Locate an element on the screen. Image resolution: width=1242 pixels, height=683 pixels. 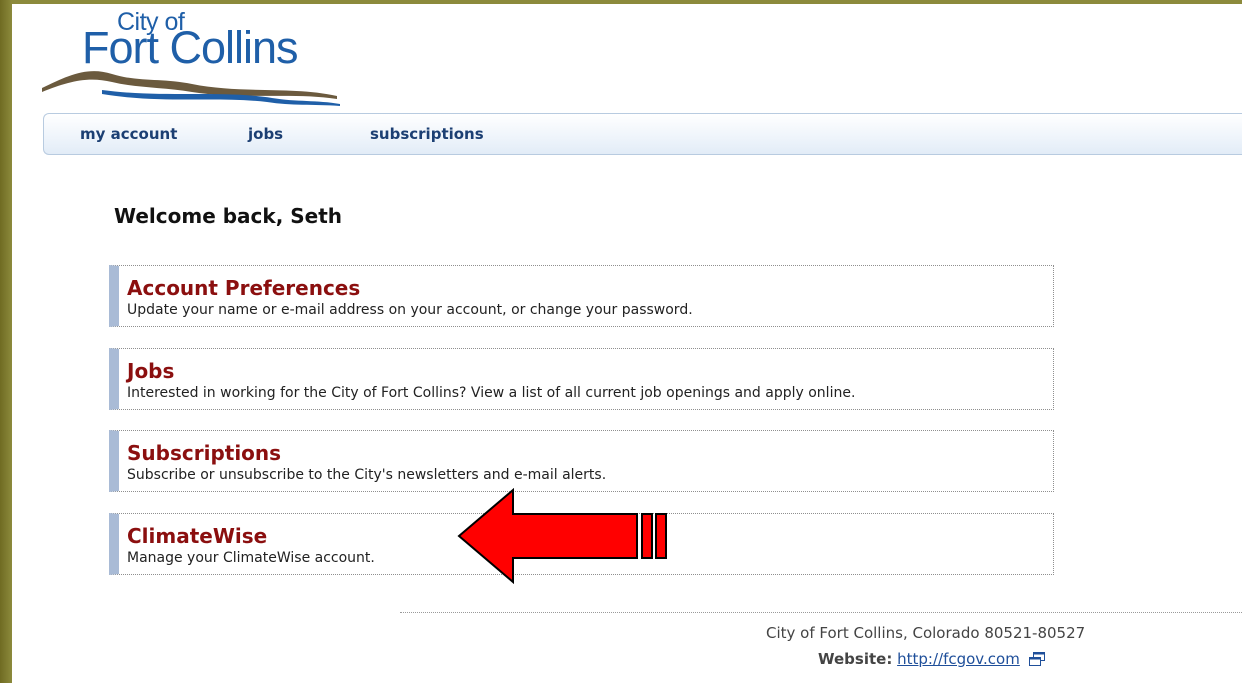
card-desc-climatewise: Manage your ClimateWise account. is located at coordinates (251, 558).